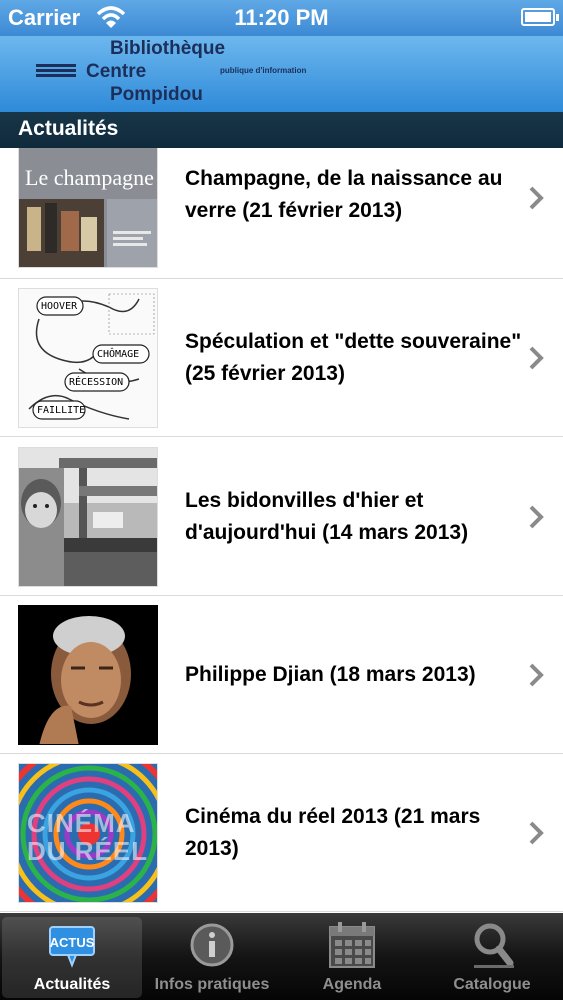 The height and width of the screenshot is (1000, 563). I want to click on item-title: Philippe Djian (18 mars 2013), so click(330, 674).